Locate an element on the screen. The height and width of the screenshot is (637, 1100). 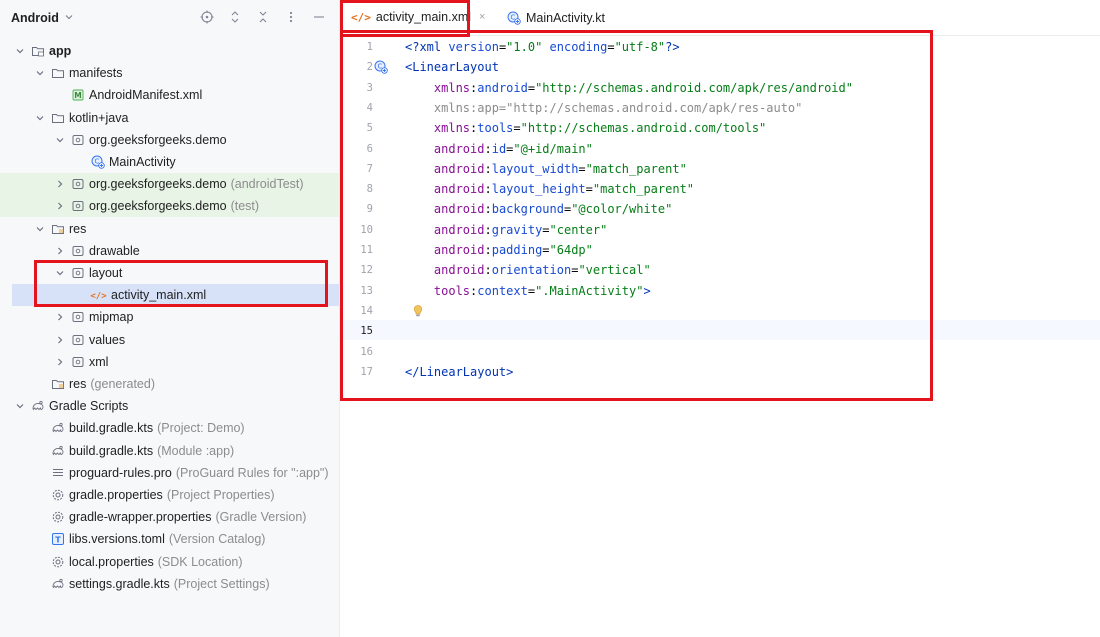
tab-activity-main-xml: </> activity_main.xml × is located at coordinates (413, 18).